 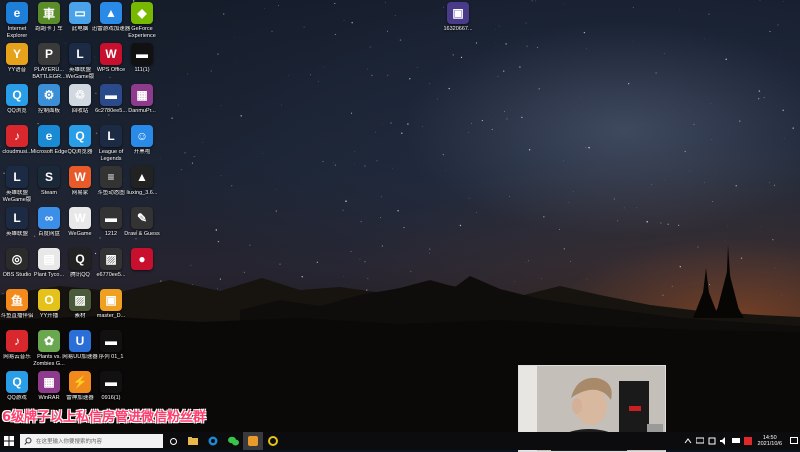 I want to click on steam-icon: S, so click(x=49, y=177).